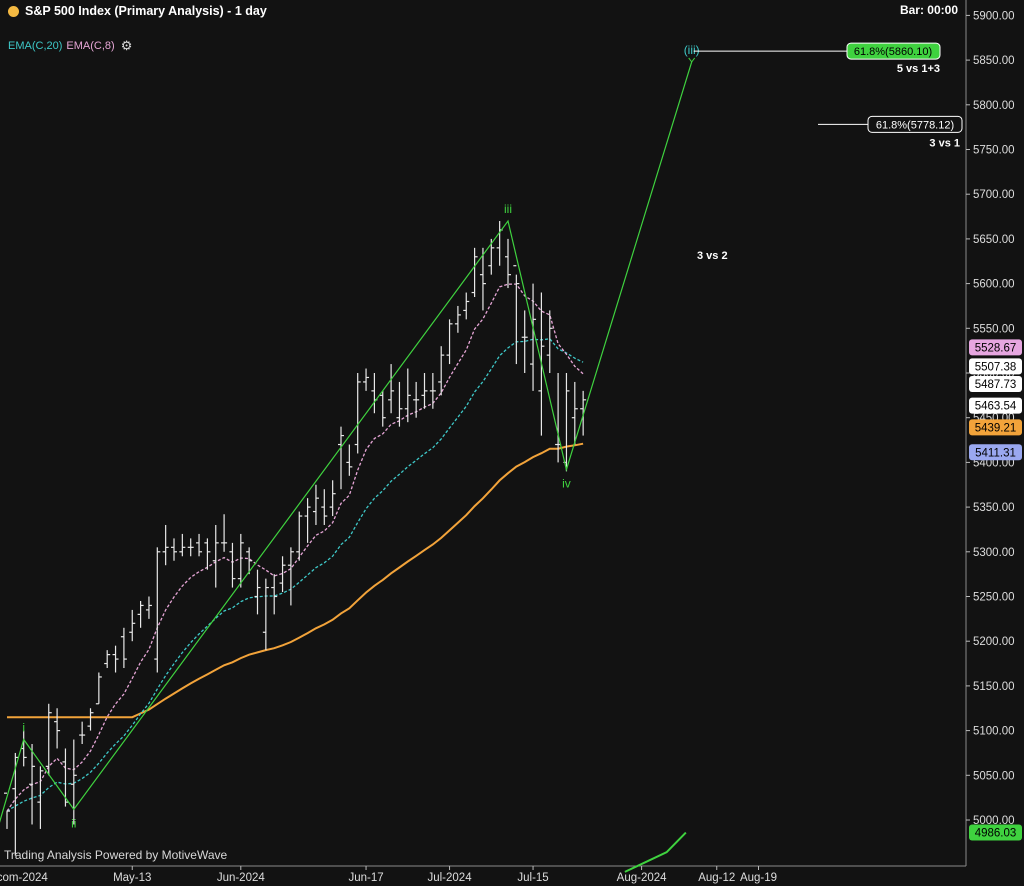  Describe the element at coordinates (994, 598) in the screenshot. I see `y-tick-label: 5250.00` at that location.